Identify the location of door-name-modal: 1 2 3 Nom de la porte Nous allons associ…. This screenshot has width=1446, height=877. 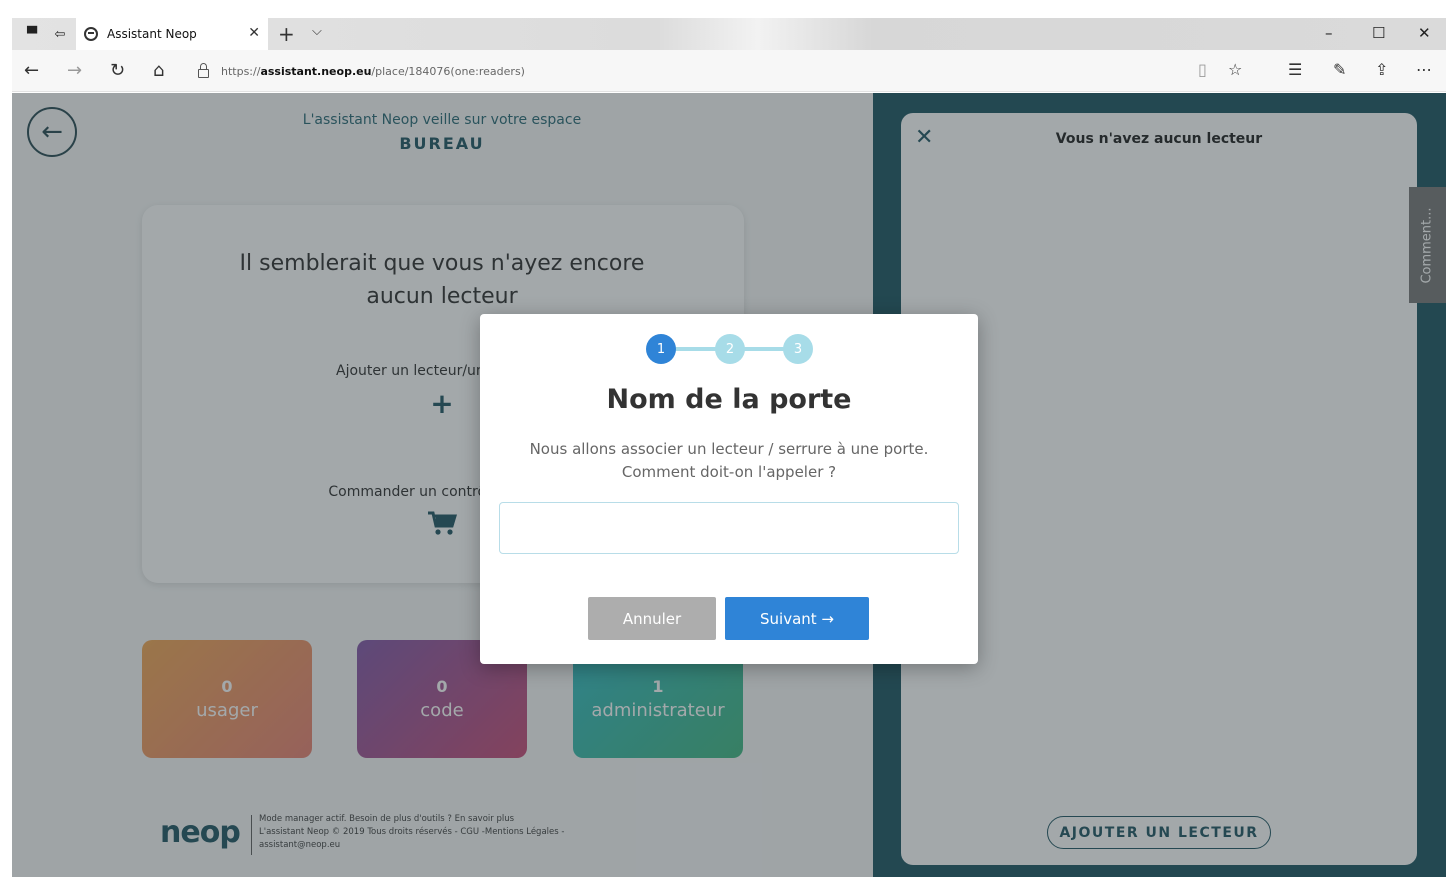
(729, 489).